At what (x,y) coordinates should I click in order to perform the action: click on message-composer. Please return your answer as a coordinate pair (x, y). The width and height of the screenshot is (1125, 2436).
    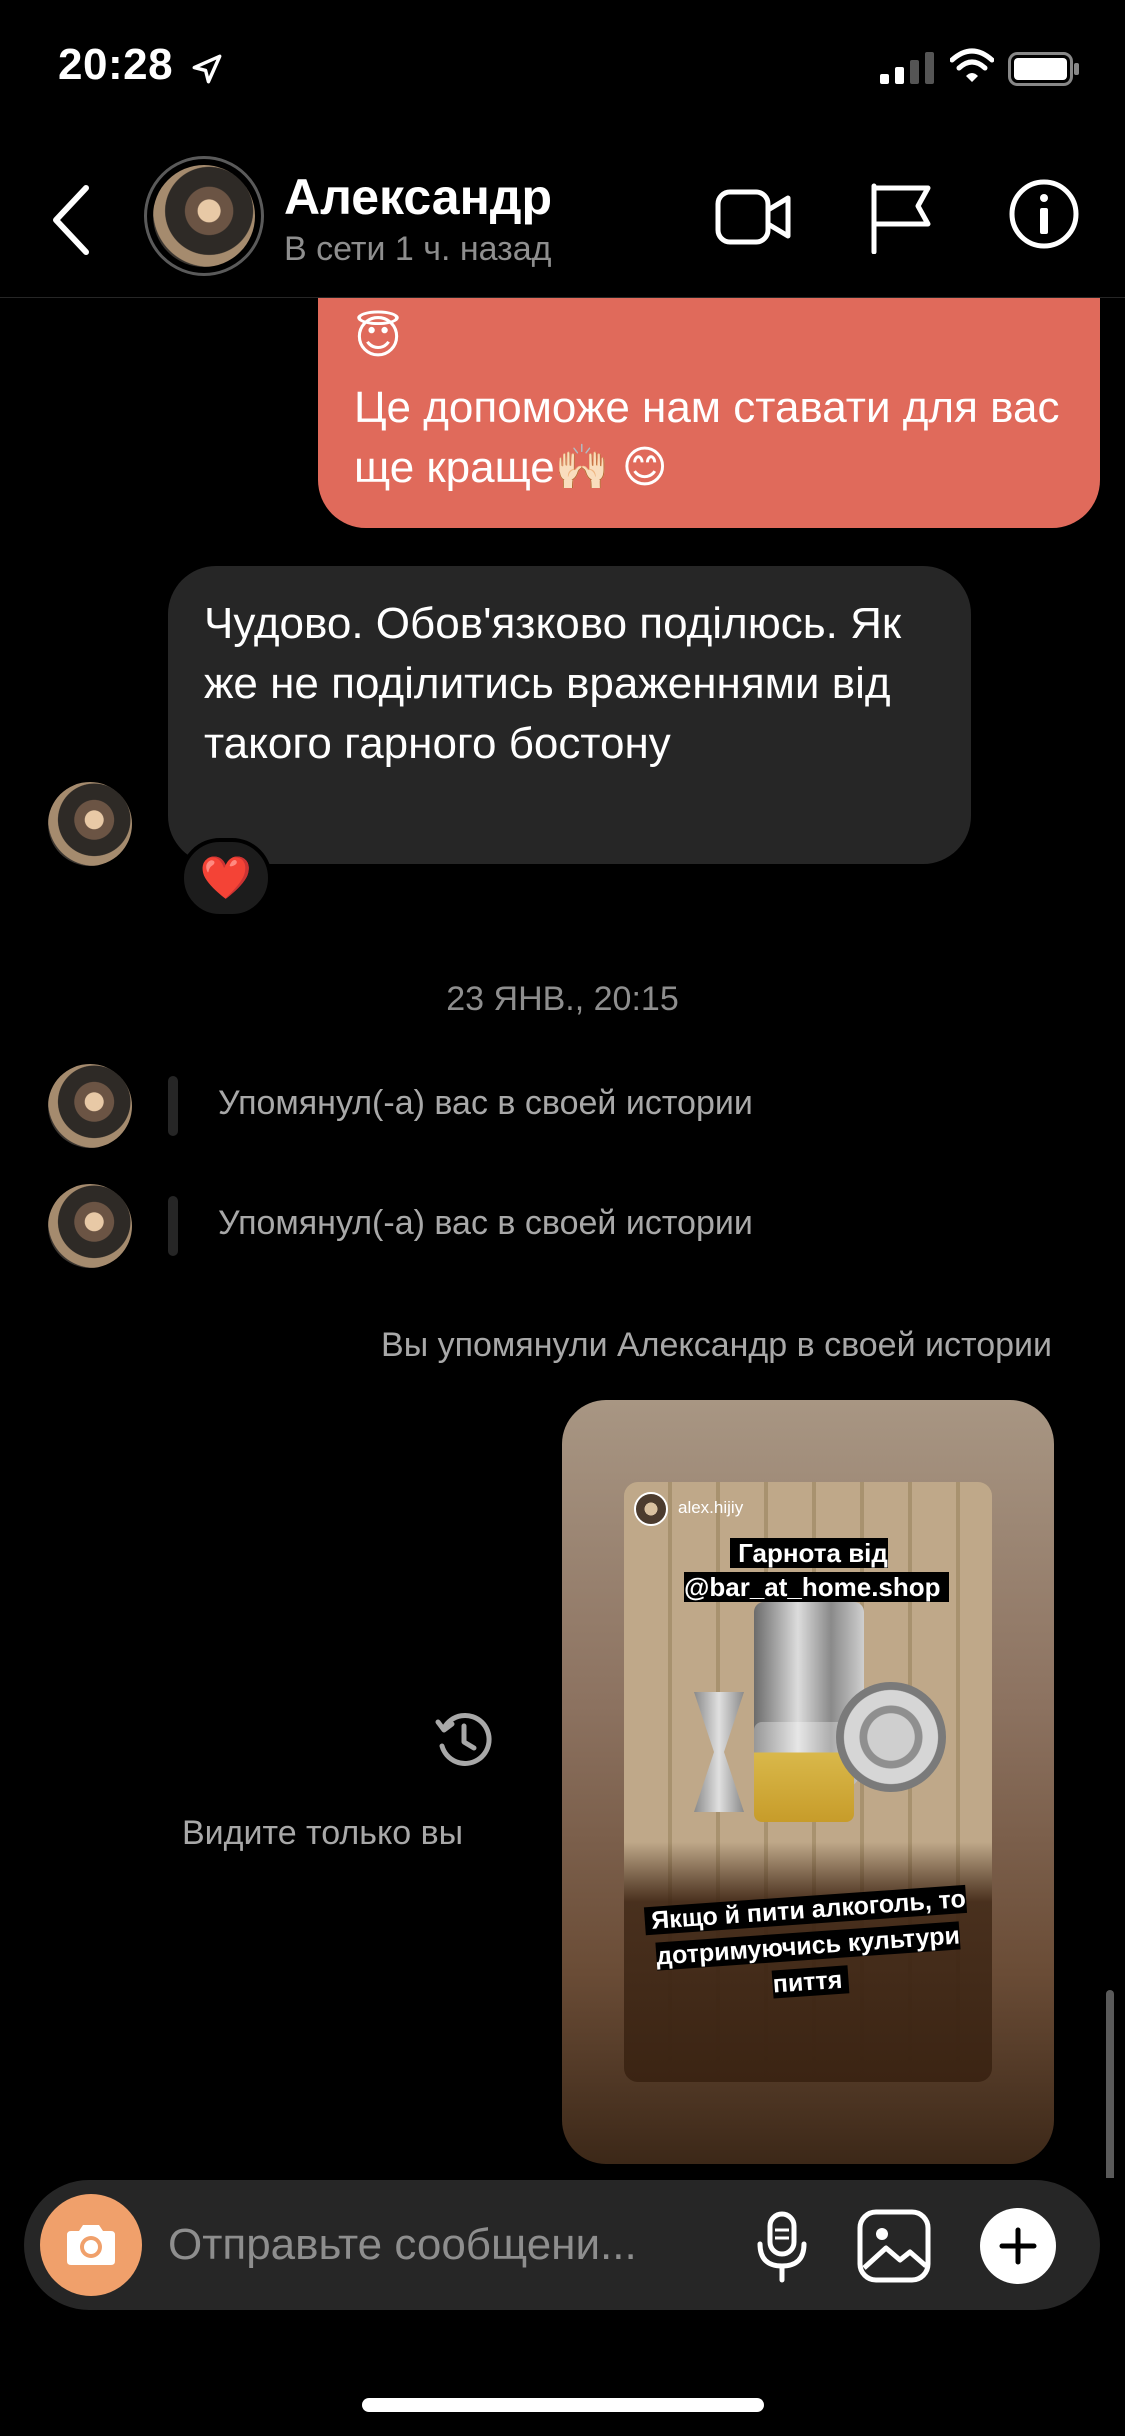
    Looking at the image, I should click on (562, 2245).